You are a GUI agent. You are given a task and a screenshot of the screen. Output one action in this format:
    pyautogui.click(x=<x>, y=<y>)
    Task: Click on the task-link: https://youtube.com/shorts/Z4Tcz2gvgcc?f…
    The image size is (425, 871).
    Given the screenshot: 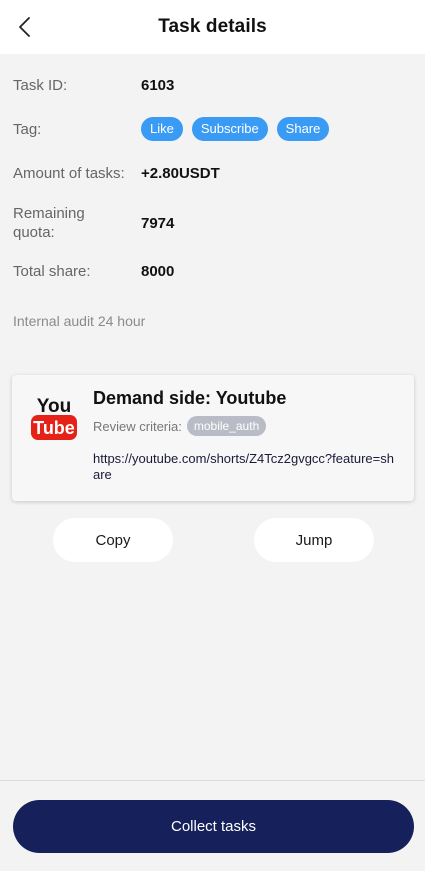 What is the action you would take?
    pyautogui.click(x=245, y=467)
    